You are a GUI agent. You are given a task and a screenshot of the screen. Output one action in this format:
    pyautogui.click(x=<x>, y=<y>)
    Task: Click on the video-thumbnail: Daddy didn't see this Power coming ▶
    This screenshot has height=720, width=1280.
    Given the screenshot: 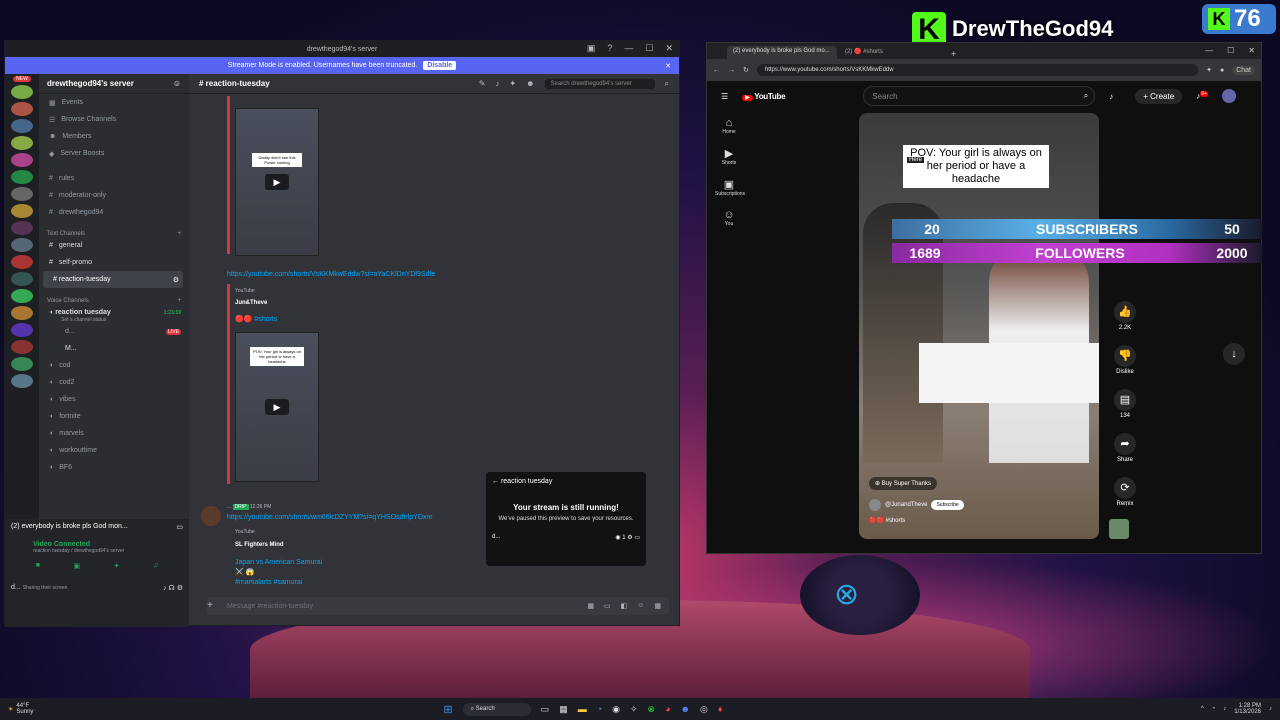 What is the action you would take?
    pyautogui.click(x=277, y=182)
    